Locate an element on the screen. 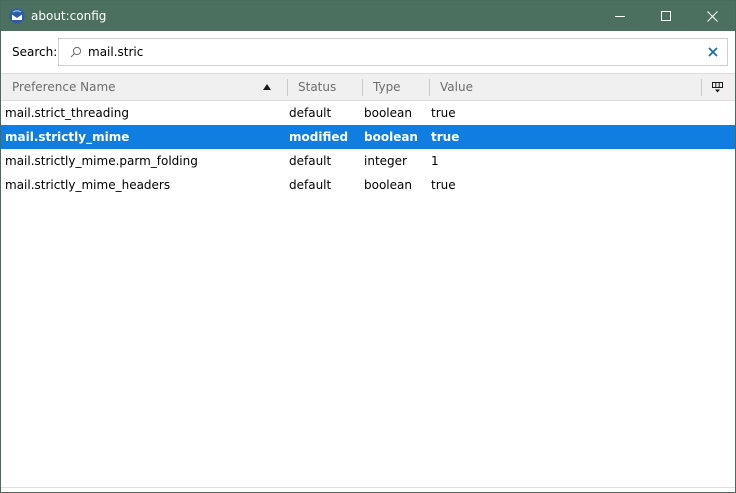 This screenshot has width=736, height=493. minimize-button is located at coordinates (620, 16).